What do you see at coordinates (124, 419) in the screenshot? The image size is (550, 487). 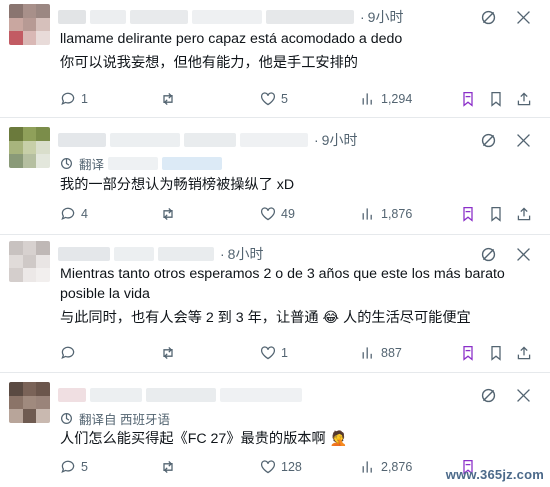 I see `translation-label: 翻译自 西班牙语` at bounding box center [124, 419].